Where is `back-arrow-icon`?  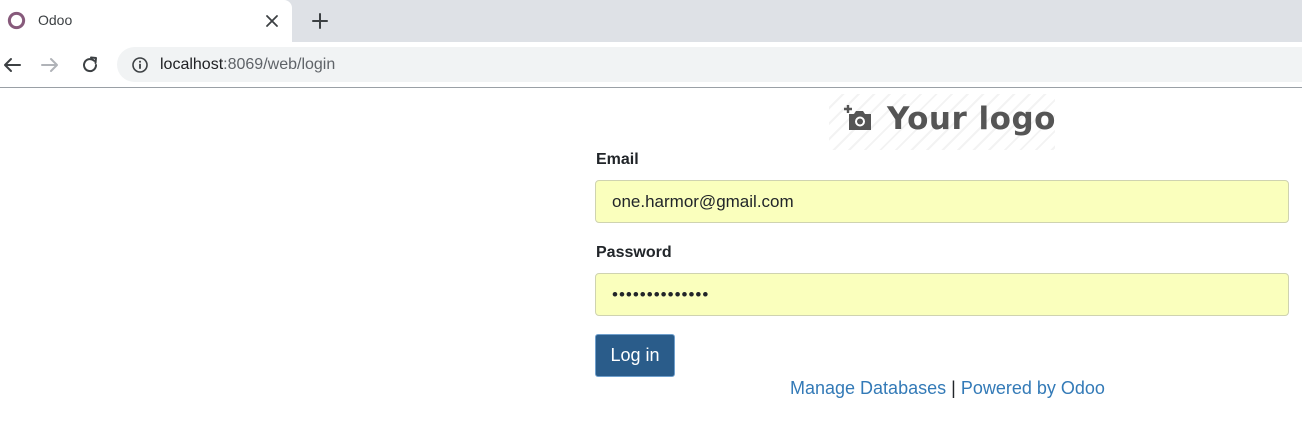
back-arrow-icon is located at coordinates (12, 65).